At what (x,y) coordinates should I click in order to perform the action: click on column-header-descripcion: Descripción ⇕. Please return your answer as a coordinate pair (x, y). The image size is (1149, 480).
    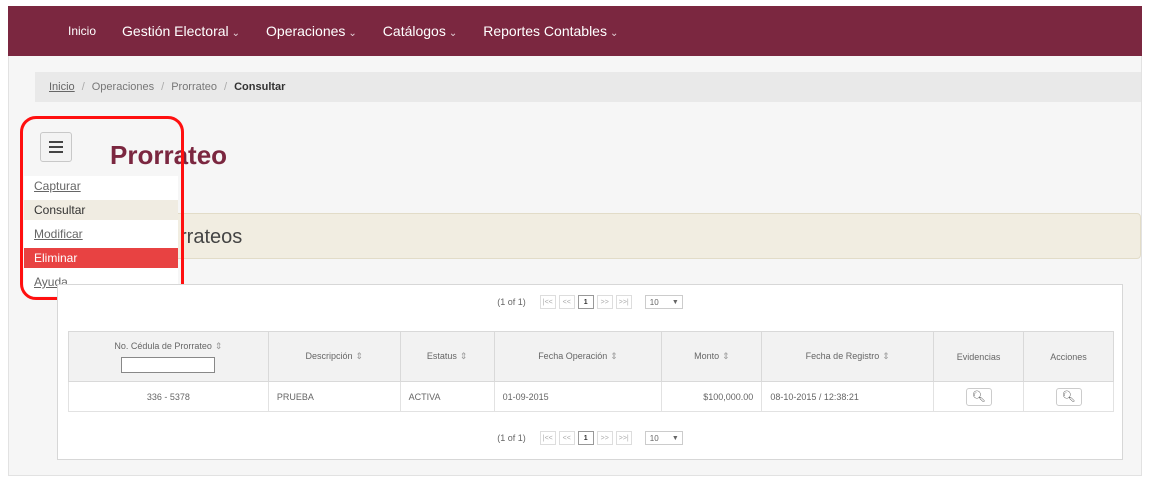
    Looking at the image, I should click on (334, 356).